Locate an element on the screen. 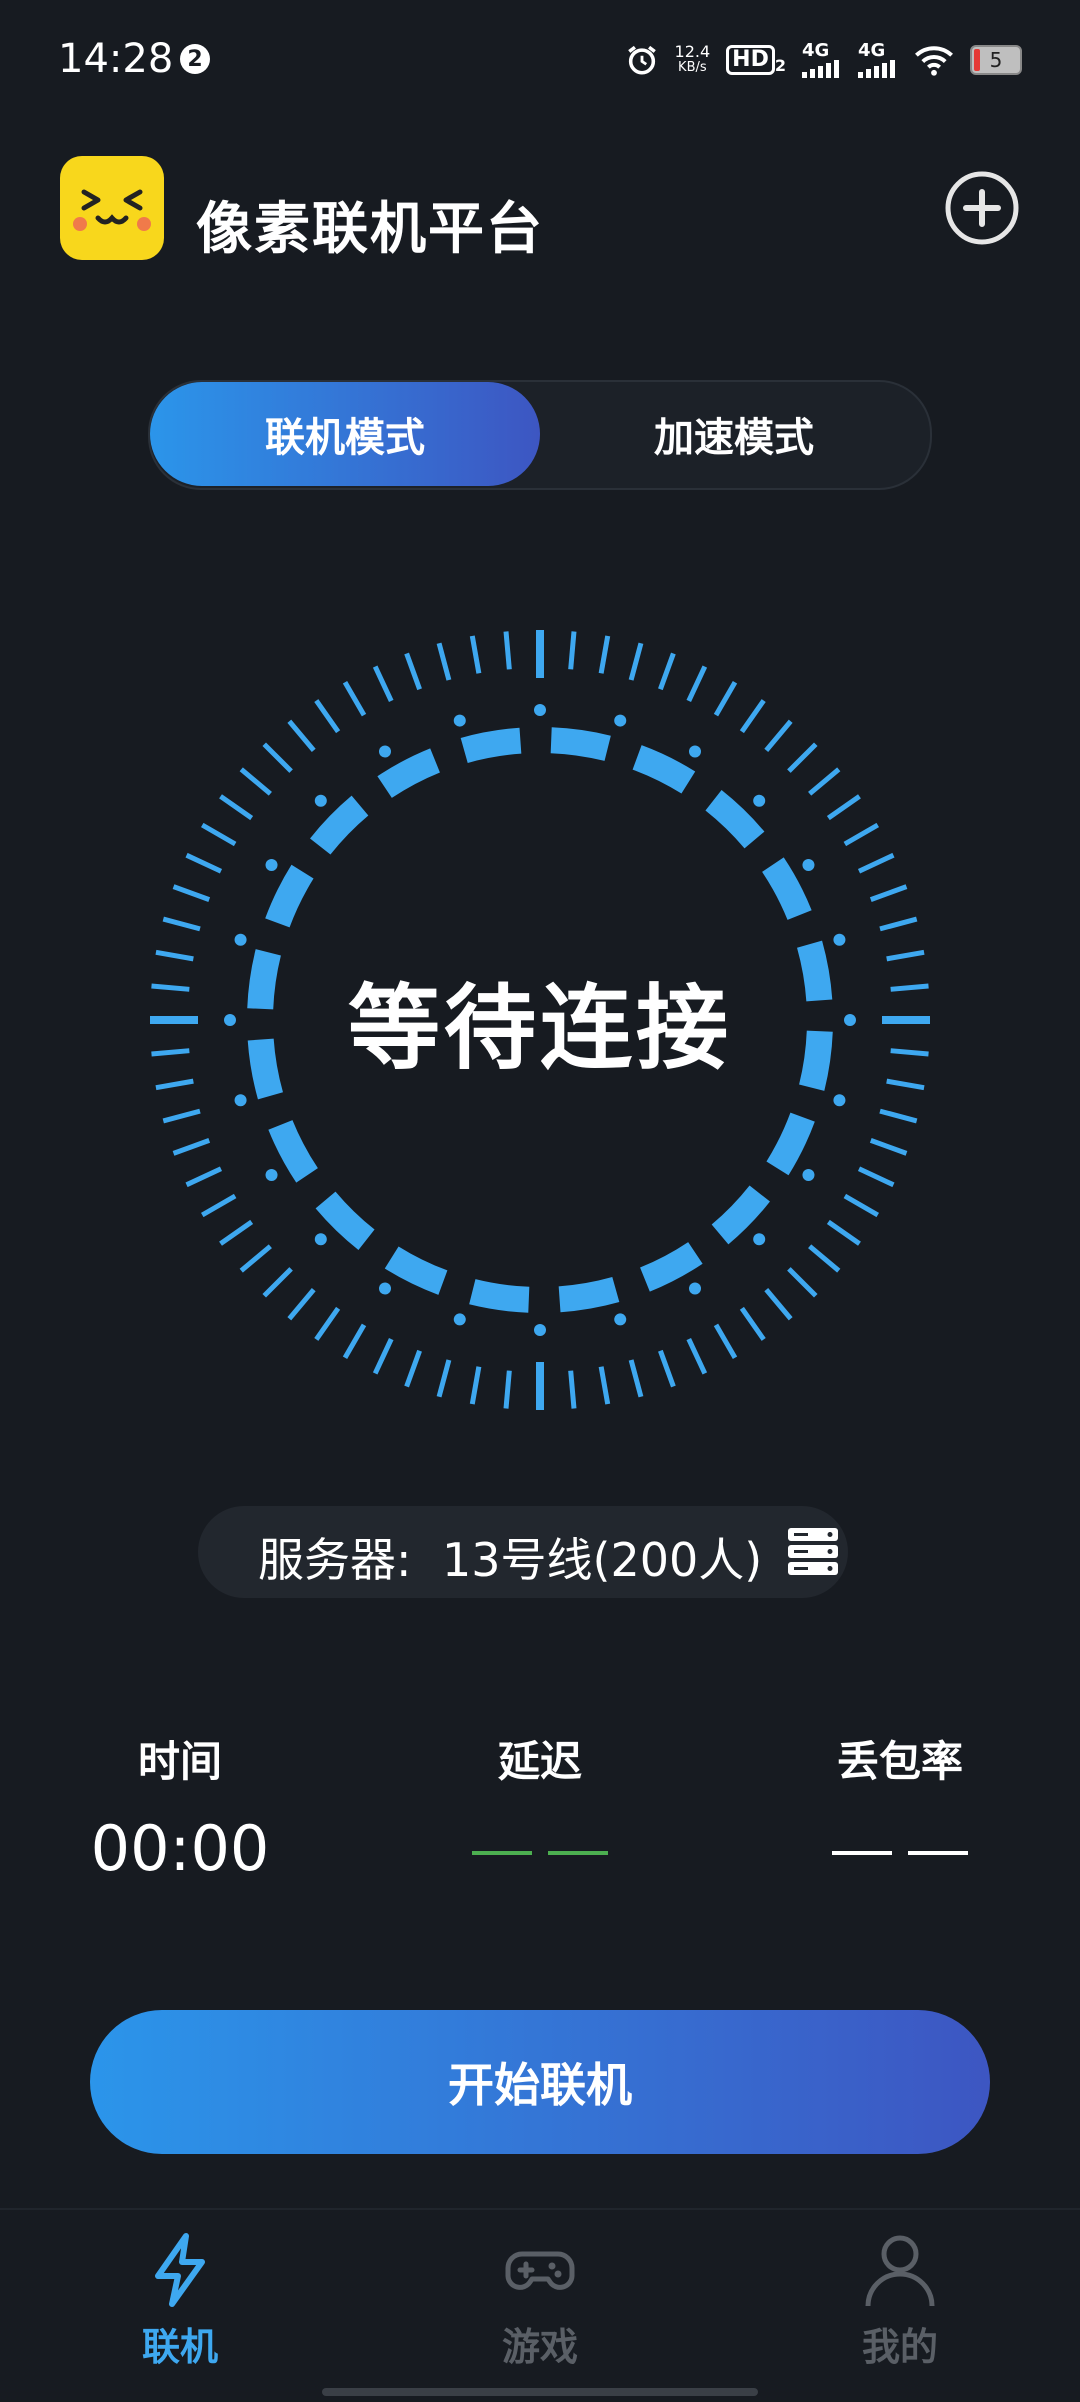 This screenshot has height=2402, width=1080. stat-time-label: 时间 is located at coordinates (179, 1761).